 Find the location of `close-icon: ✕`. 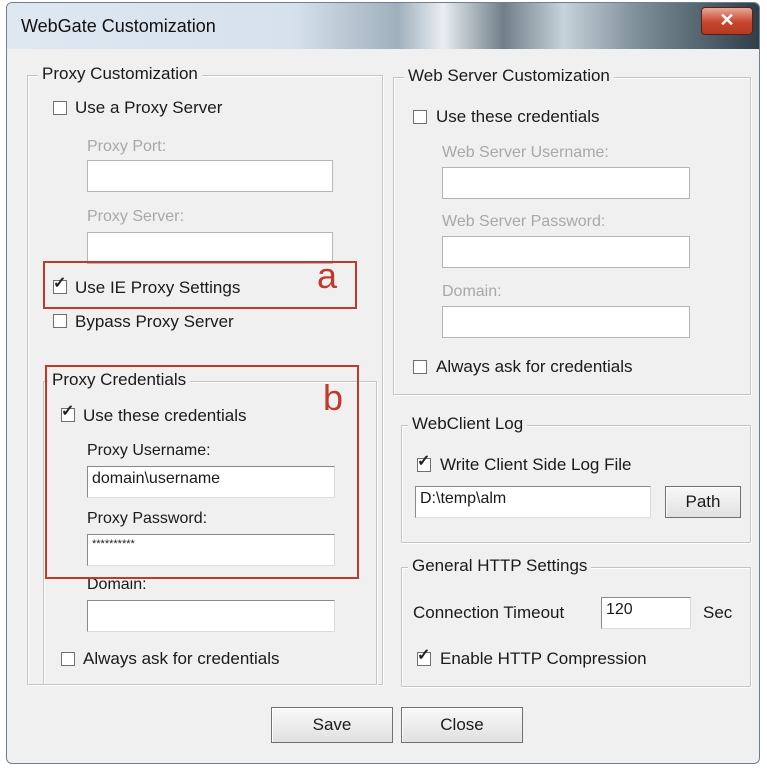

close-icon: ✕ is located at coordinates (727, 20).